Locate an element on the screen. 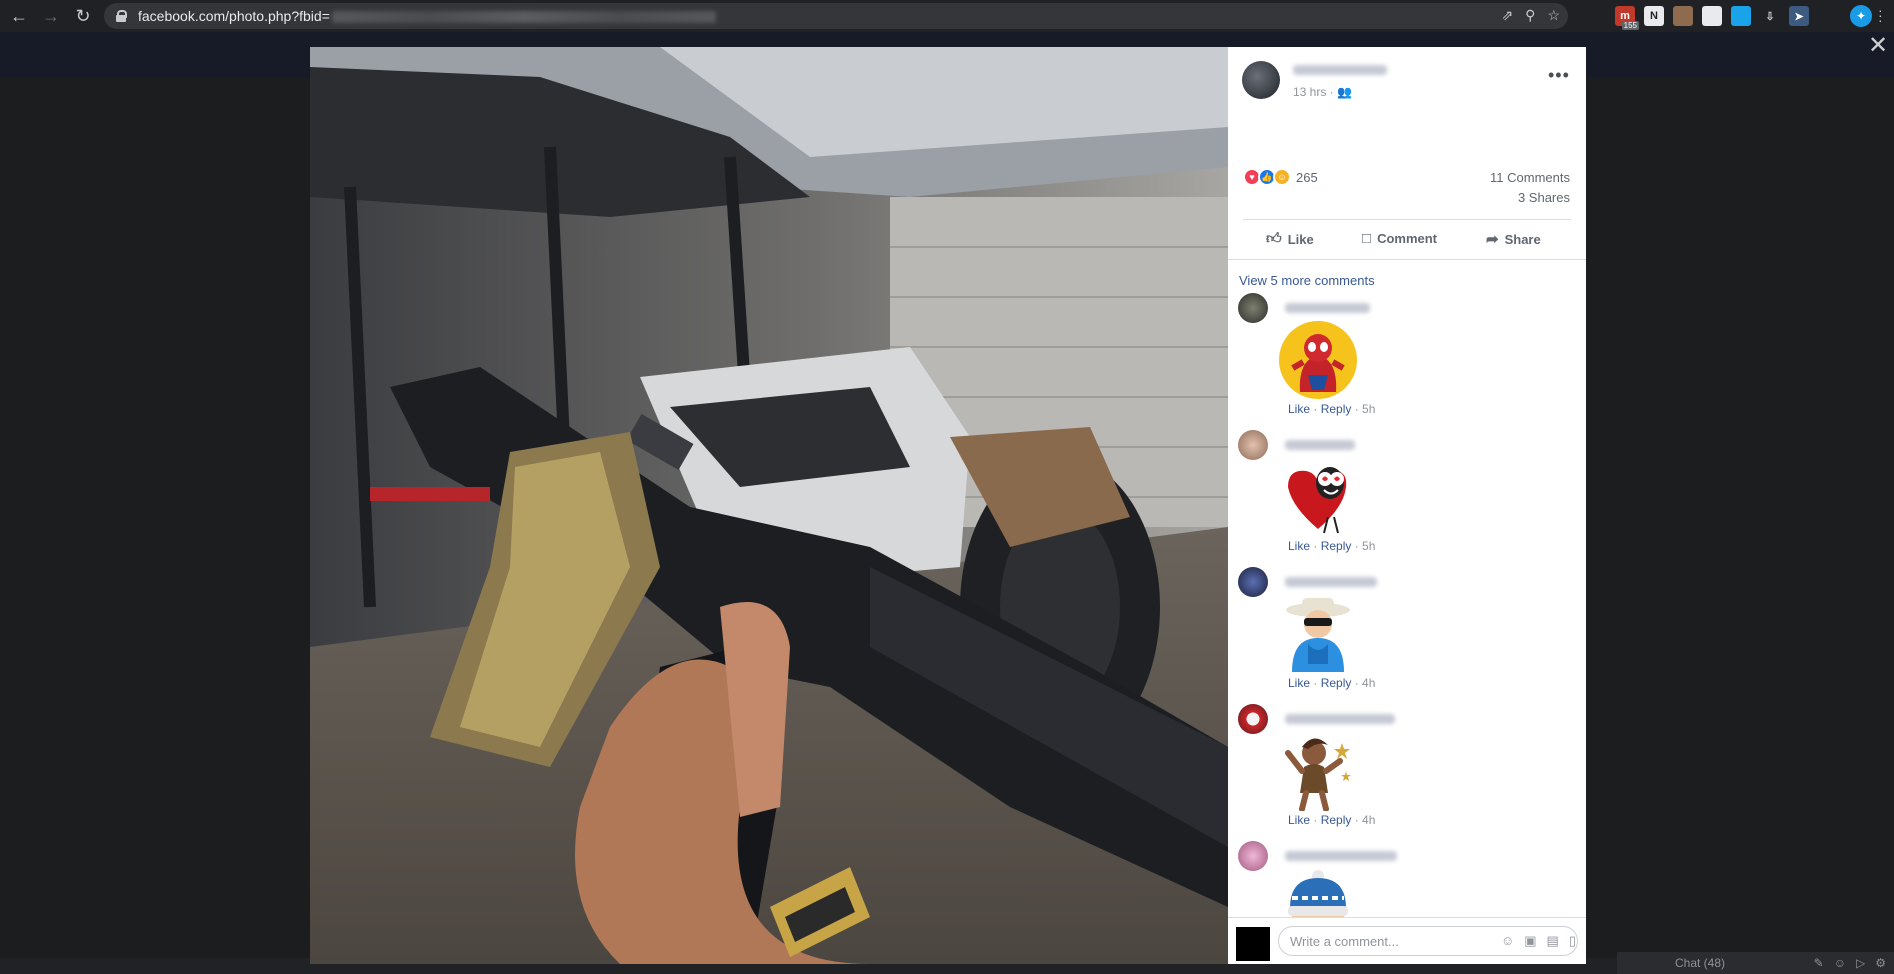  lock-icon is located at coordinates (121, 16).